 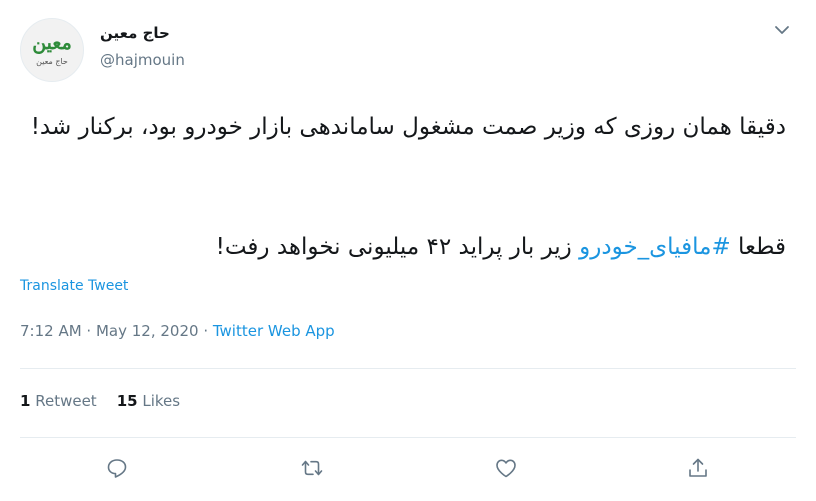 What do you see at coordinates (100, 401) in the screenshot?
I see `engagement-stats: 1 Retweet 15 Likes` at bounding box center [100, 401].